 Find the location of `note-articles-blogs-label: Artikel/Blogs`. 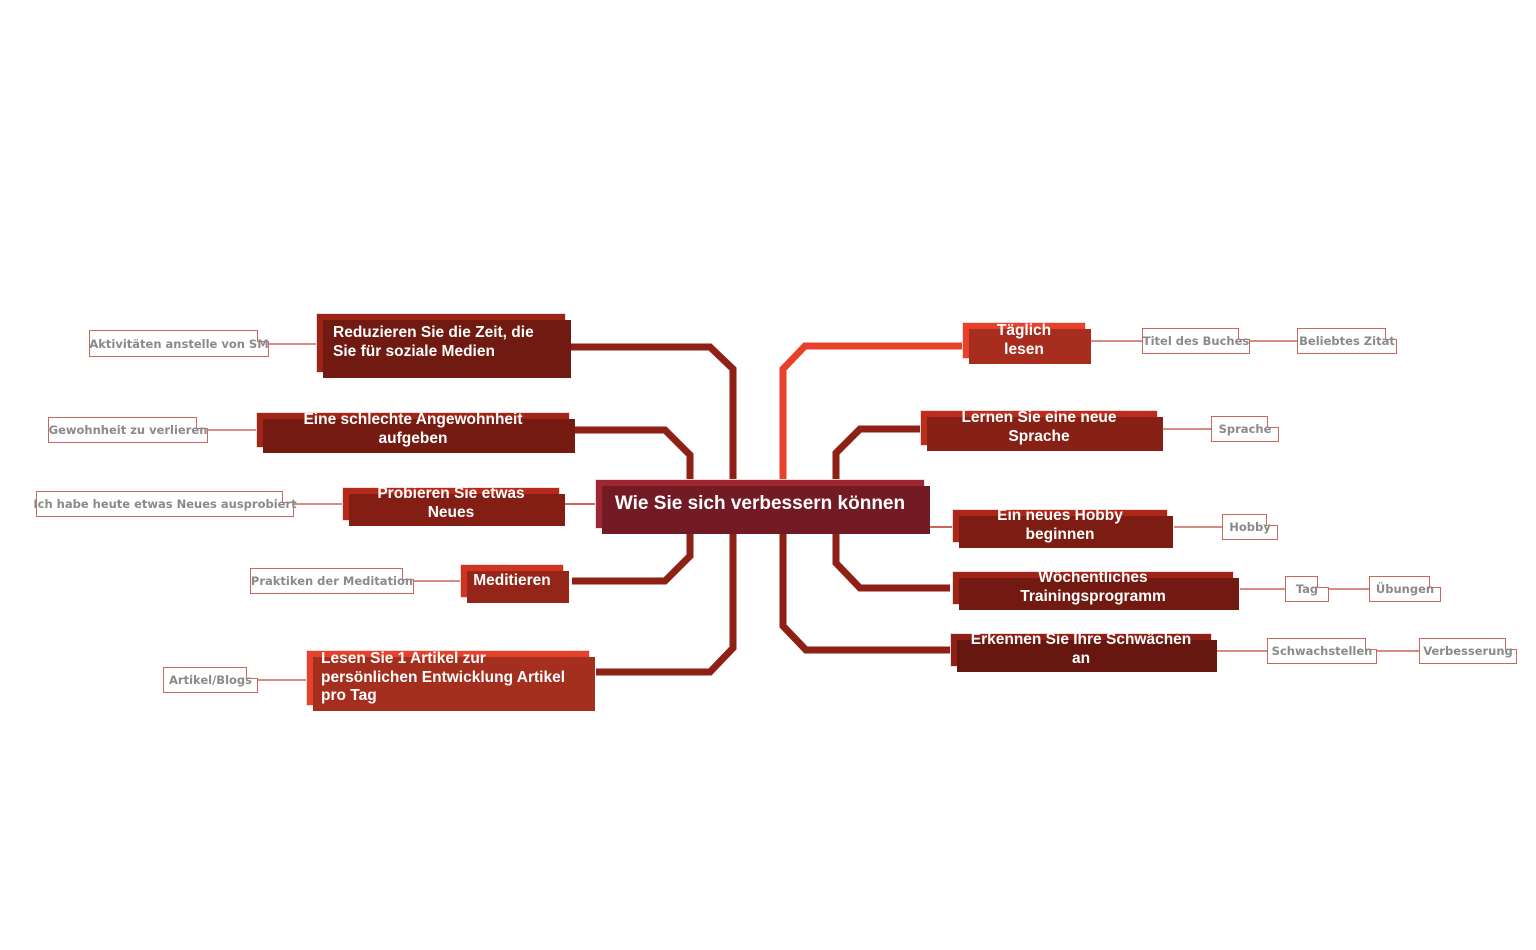

note-articles-blogs-label: Artikel/Blogs is located at coordinates (210, 680).